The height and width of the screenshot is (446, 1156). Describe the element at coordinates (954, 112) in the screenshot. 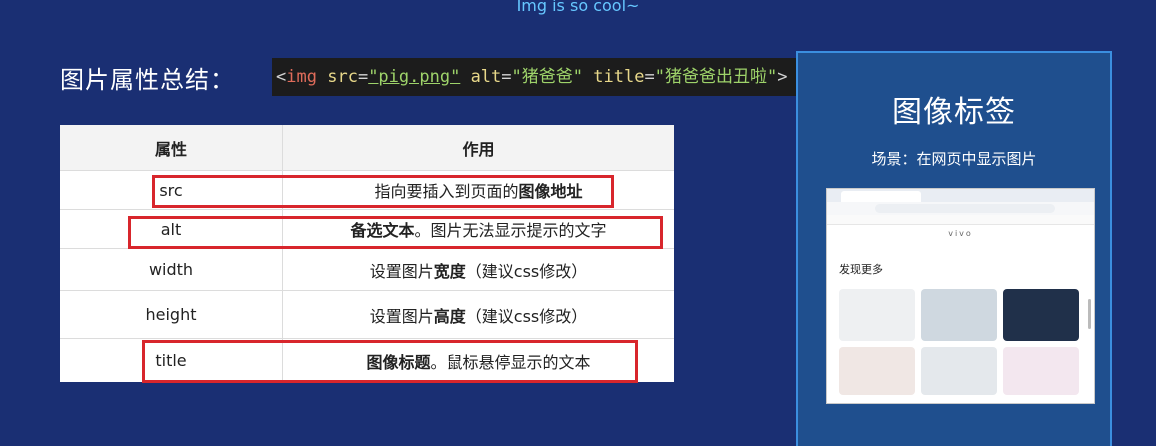

I see `side-title: 图像标签` at that location.